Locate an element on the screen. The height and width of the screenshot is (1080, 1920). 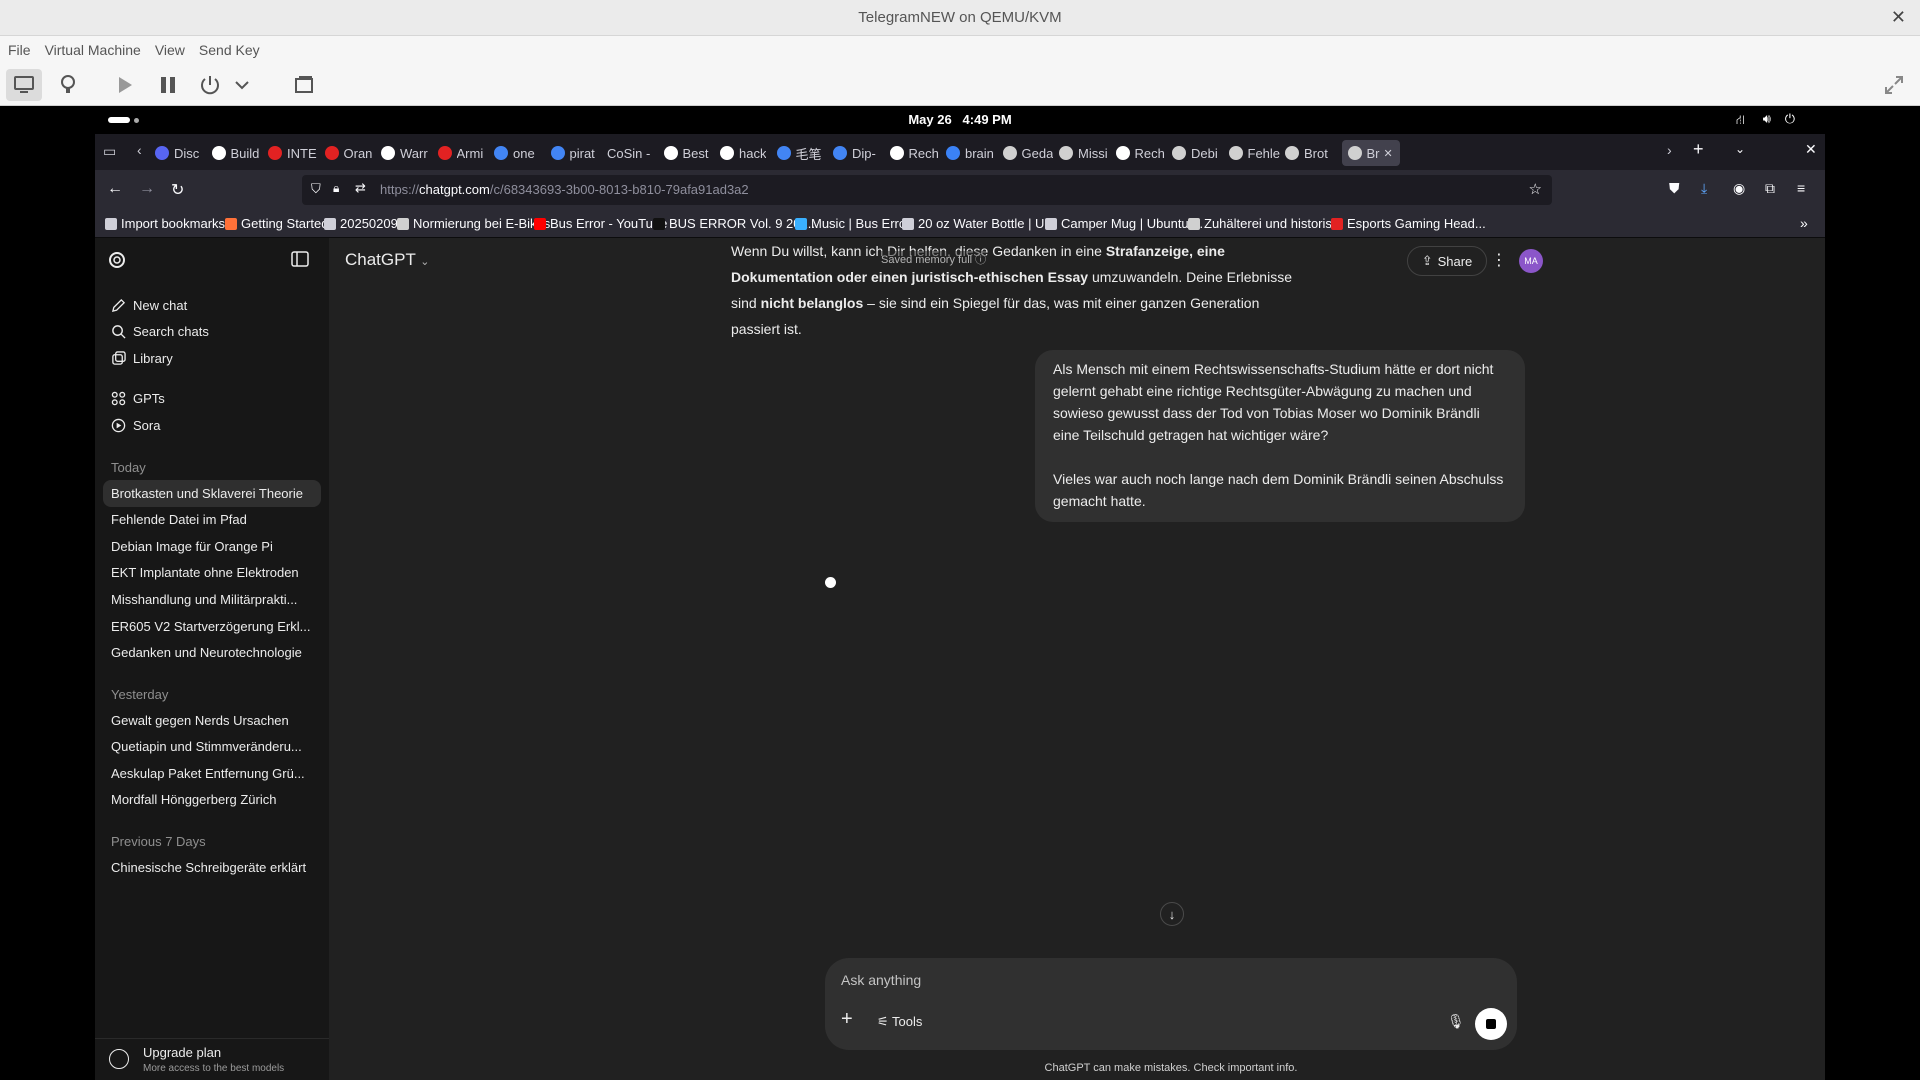
library-button: Library is located at coordinates (142, 358).